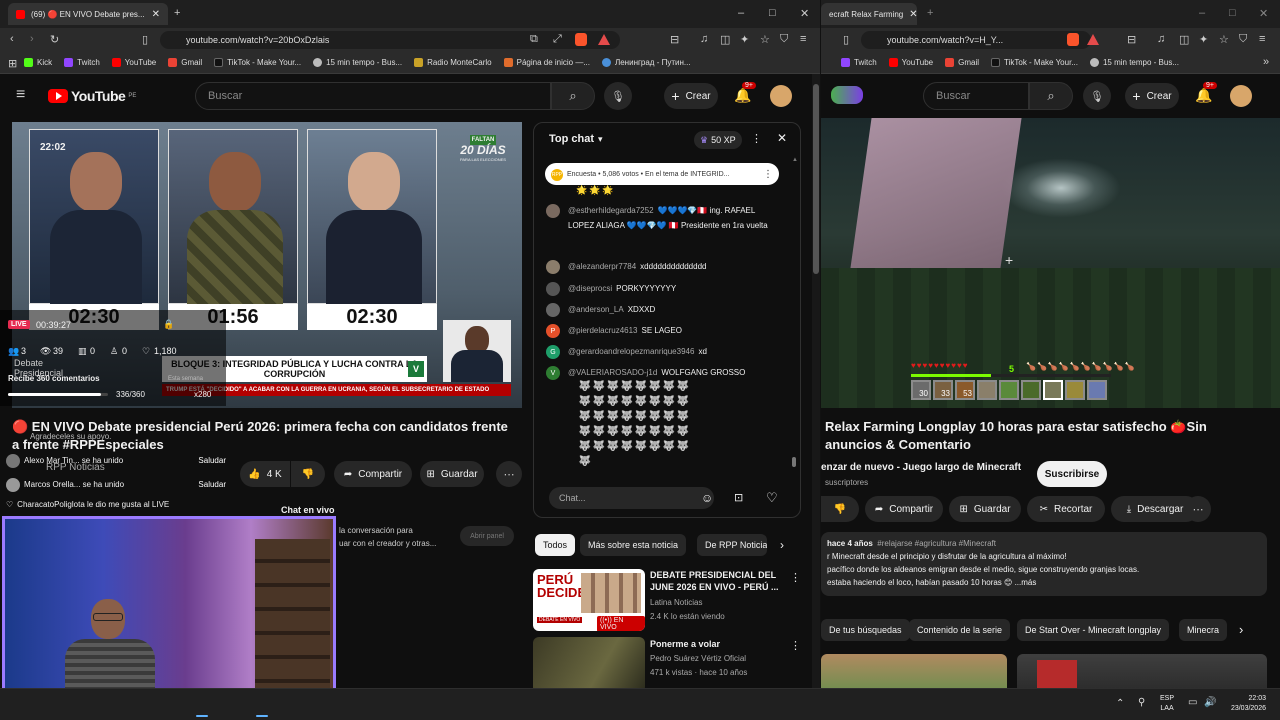  Describe the element at coordinates (782, 138) in the screenshot. I see `close-chat-icon: ✕` at that location.